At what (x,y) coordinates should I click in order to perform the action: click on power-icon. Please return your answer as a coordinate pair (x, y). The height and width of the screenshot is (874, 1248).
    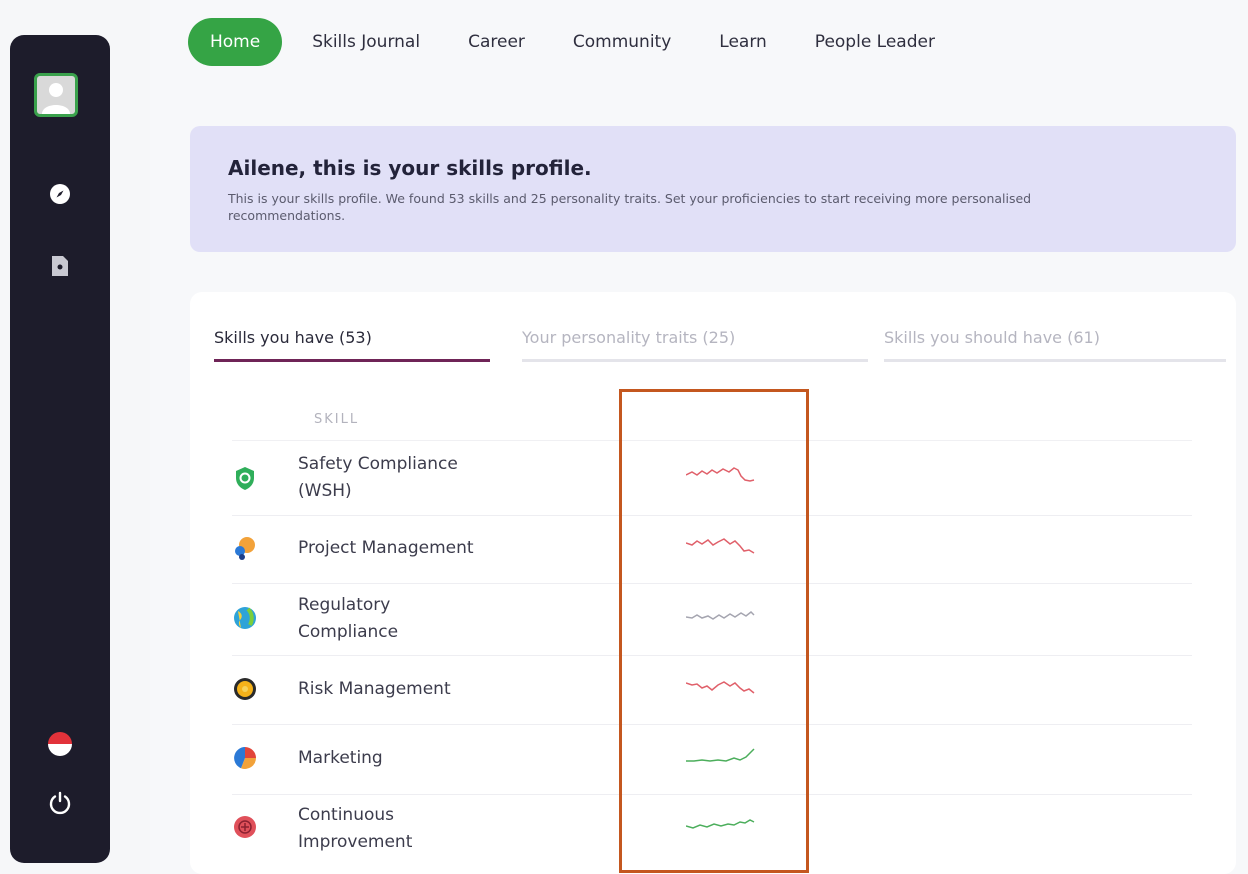
    Looking at the image, I should click on (60, 803).